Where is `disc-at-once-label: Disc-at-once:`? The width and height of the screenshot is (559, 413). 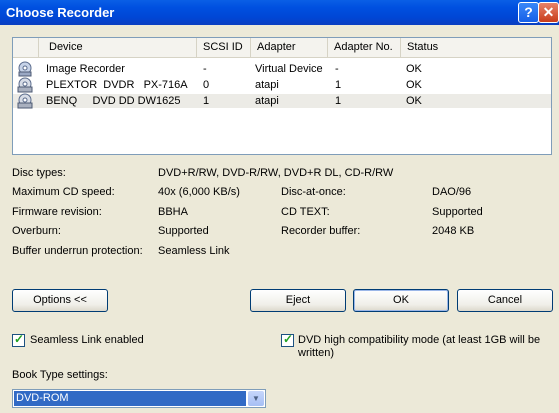
disc-at-once-label: Disc-at-once: is located at coordinates (313, 192).